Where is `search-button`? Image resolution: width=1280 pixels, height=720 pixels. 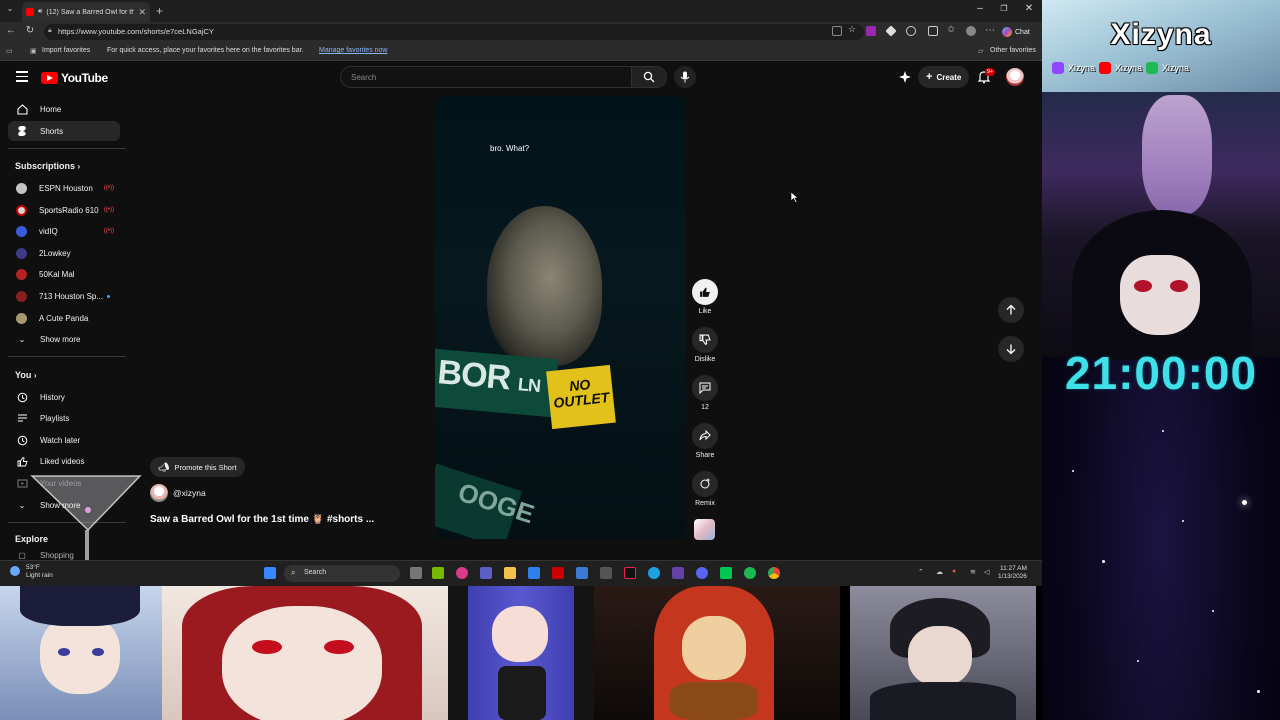 search-button is located at coordinates (649, 77).